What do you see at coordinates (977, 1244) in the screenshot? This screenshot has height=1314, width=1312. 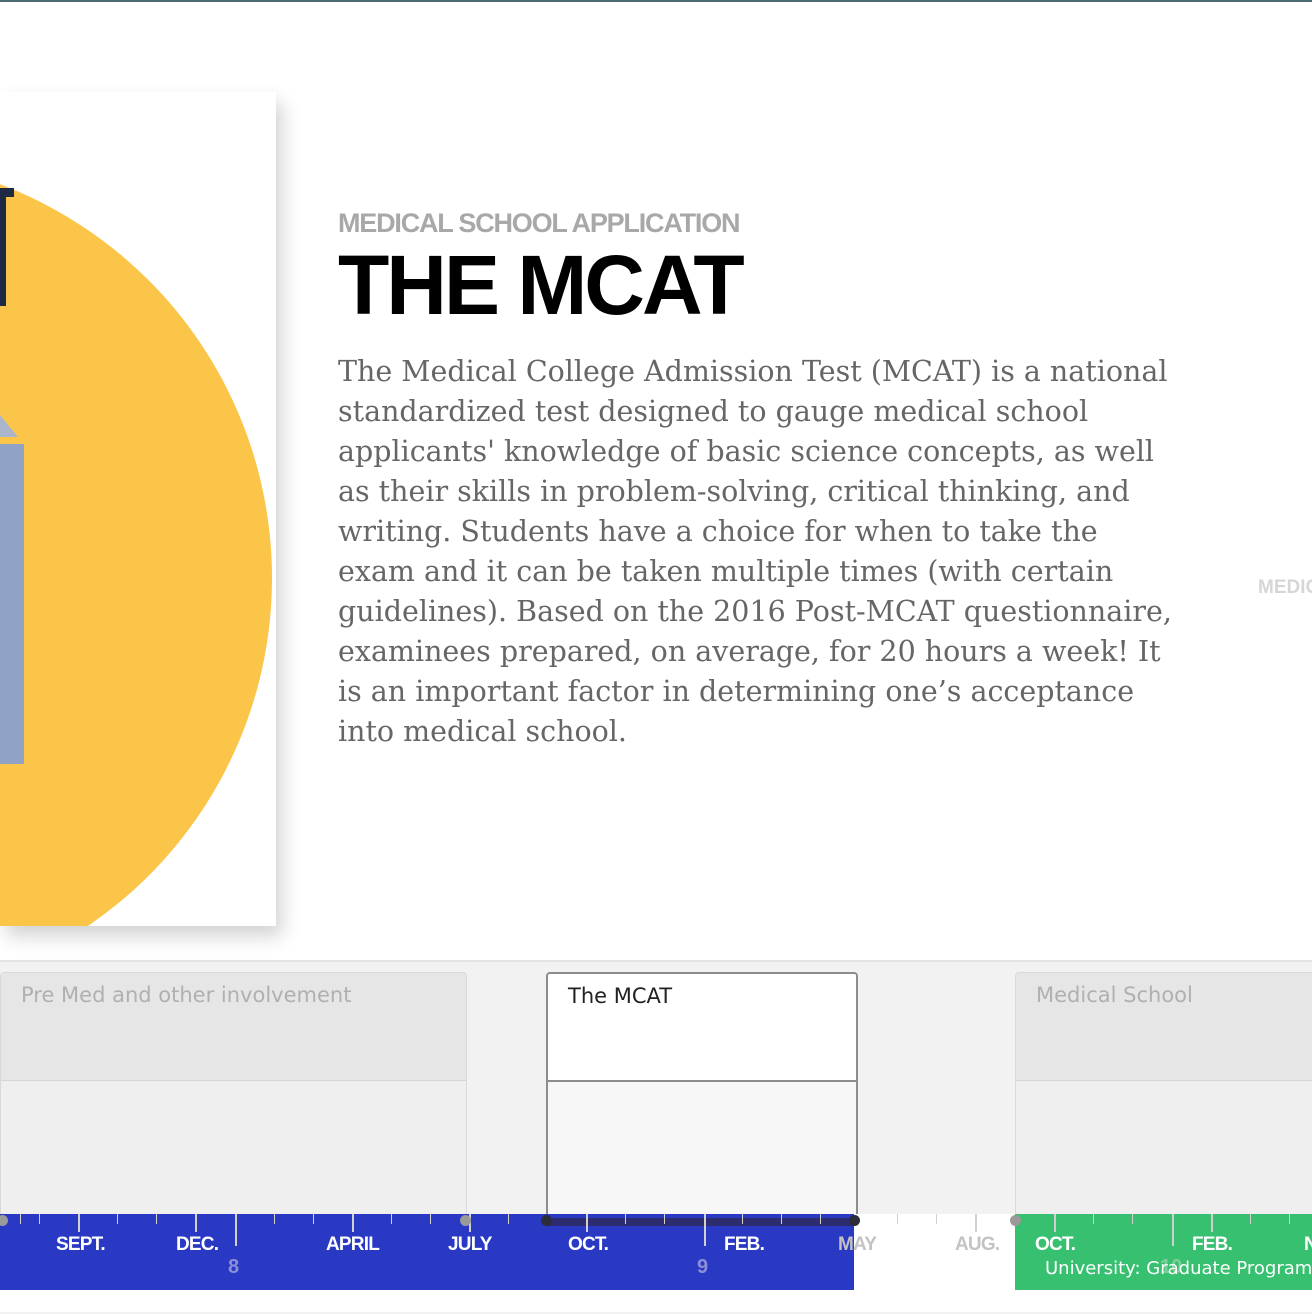 I see `axis-month-label: AUG.` at bounding box center [977, 1244].